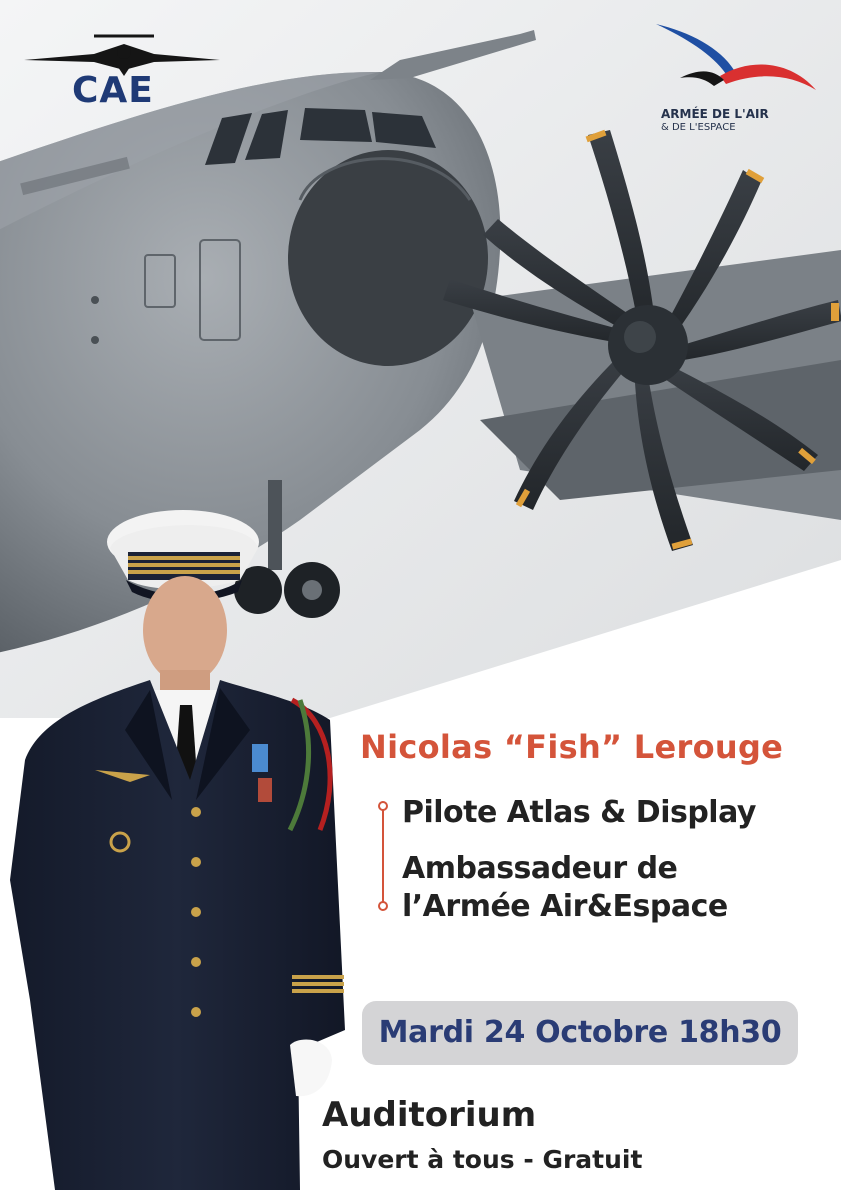 Image resolution: width=841 pixels, height=1190 pixels. I want to click on event-date: Mardi 24 Octobre 18h30, so click(580, 1032).